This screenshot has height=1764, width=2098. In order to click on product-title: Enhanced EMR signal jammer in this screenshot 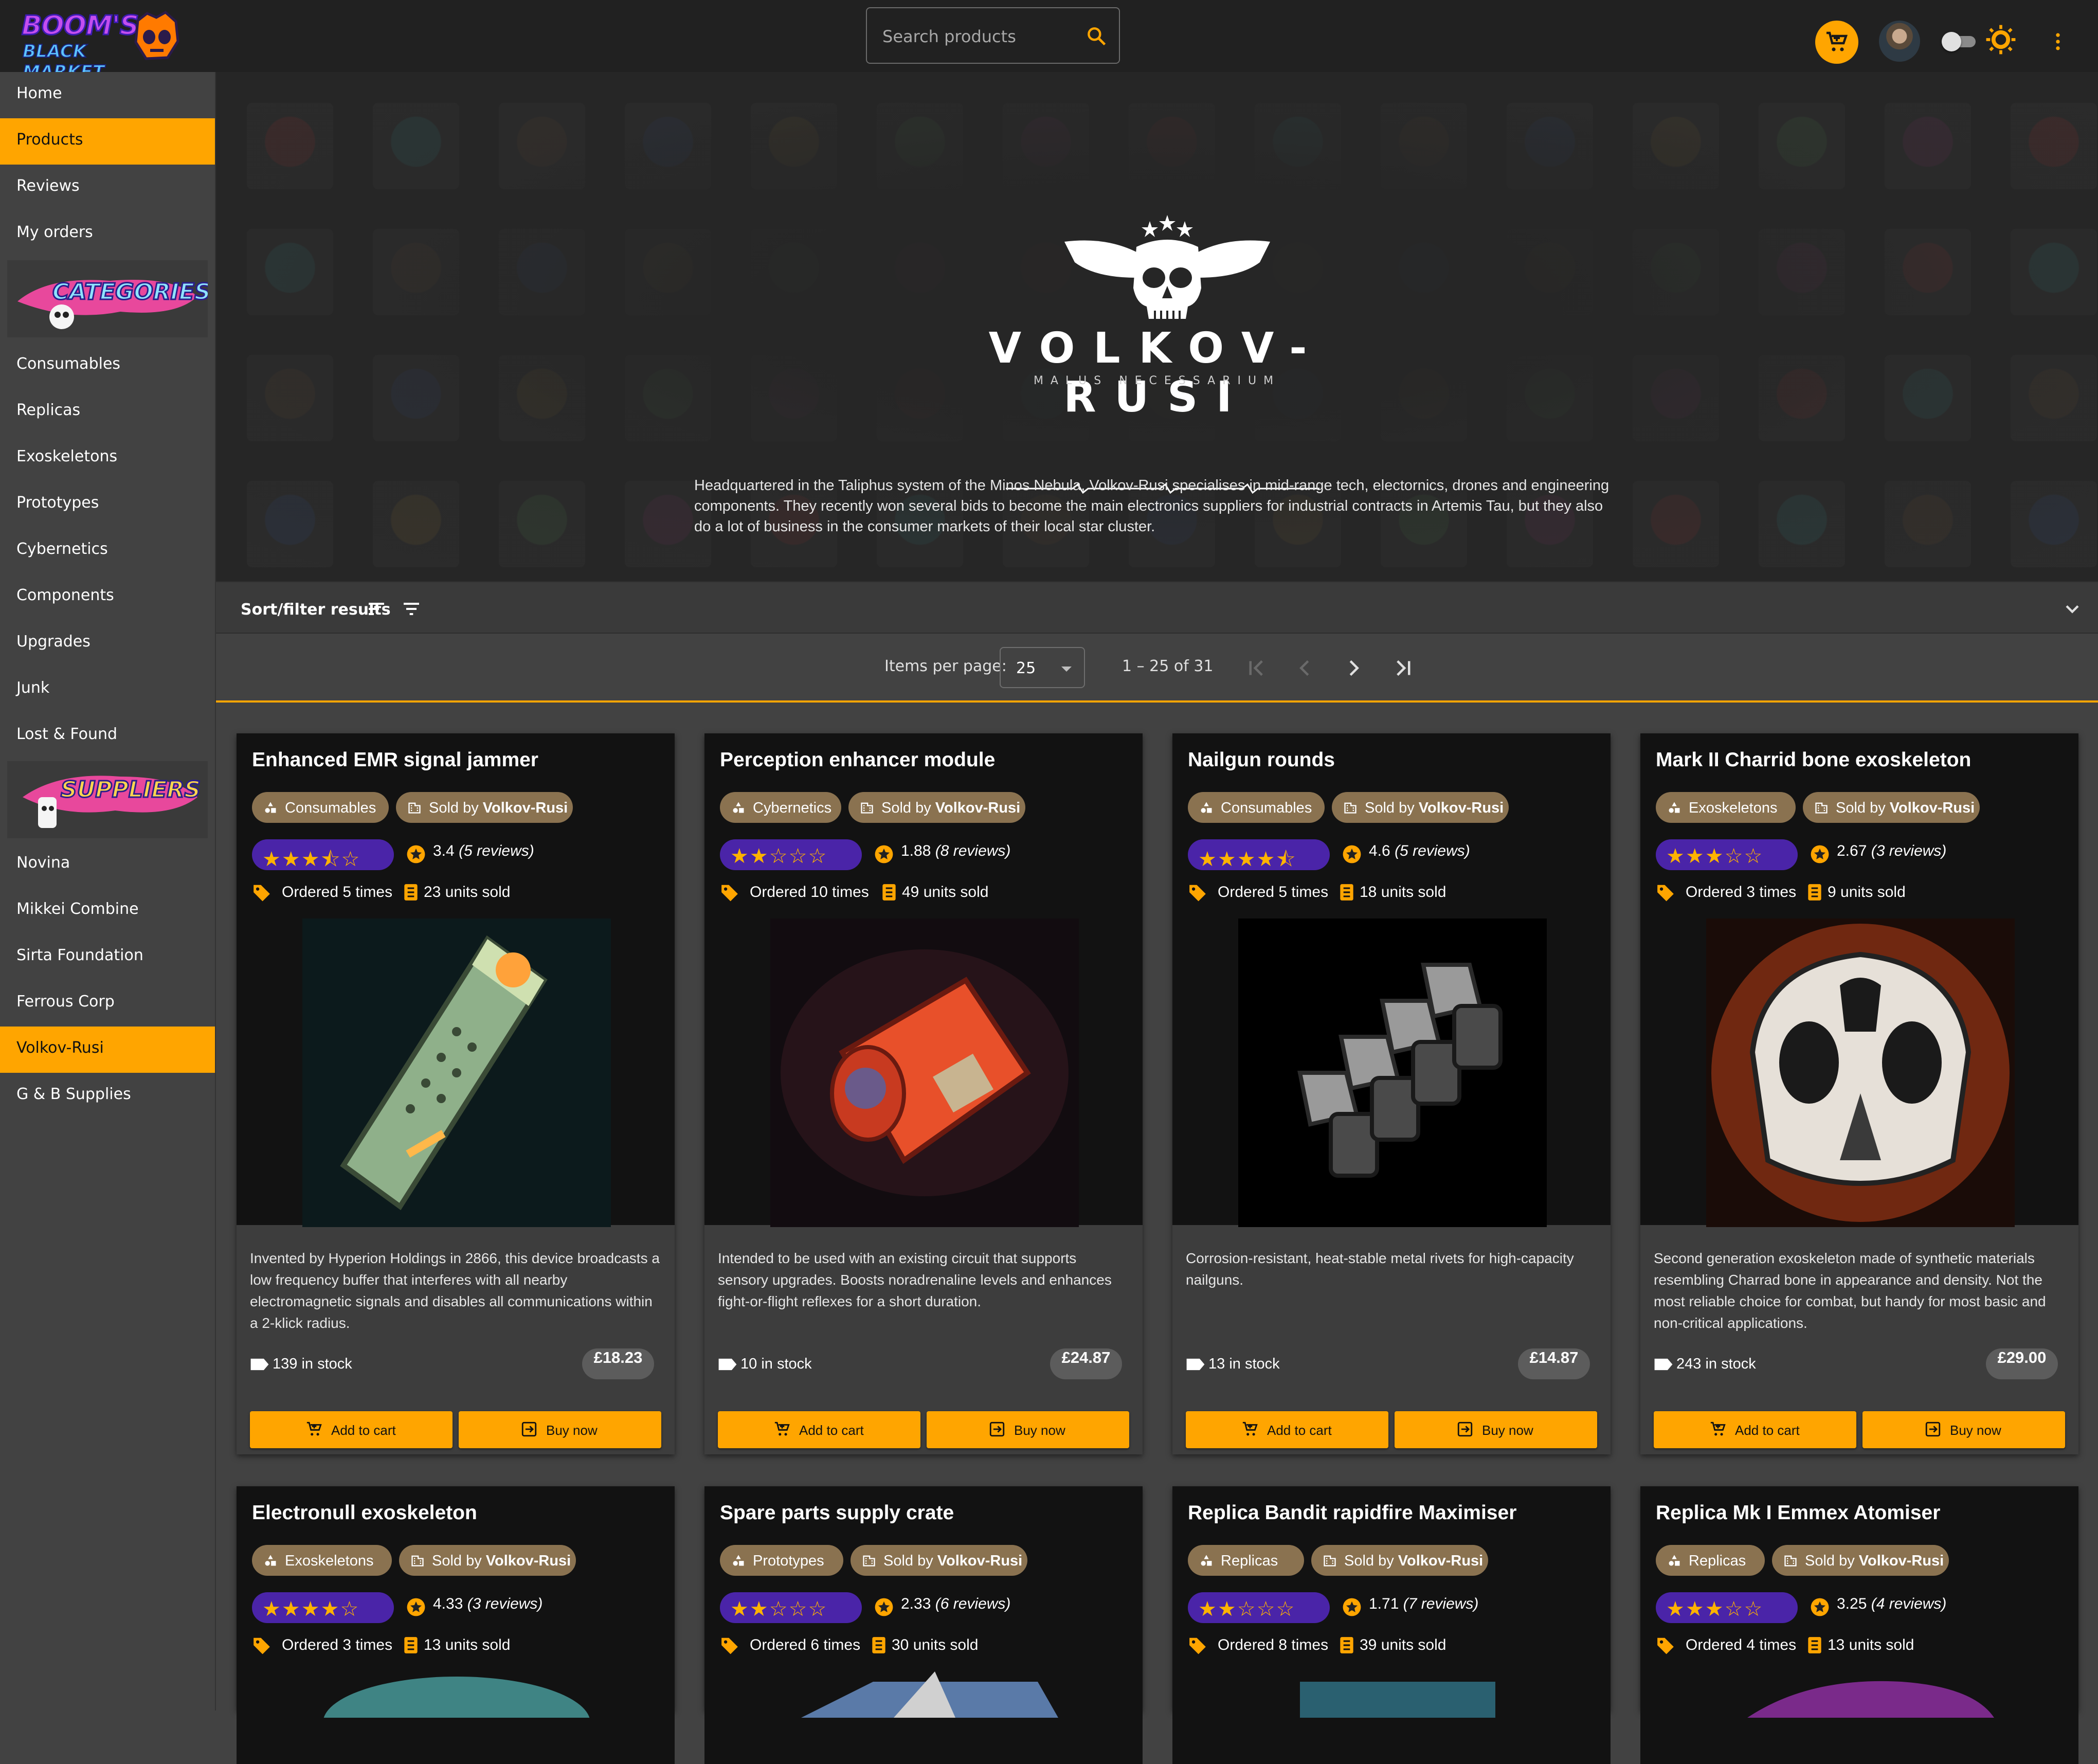, I will do `click(395, 760)`.